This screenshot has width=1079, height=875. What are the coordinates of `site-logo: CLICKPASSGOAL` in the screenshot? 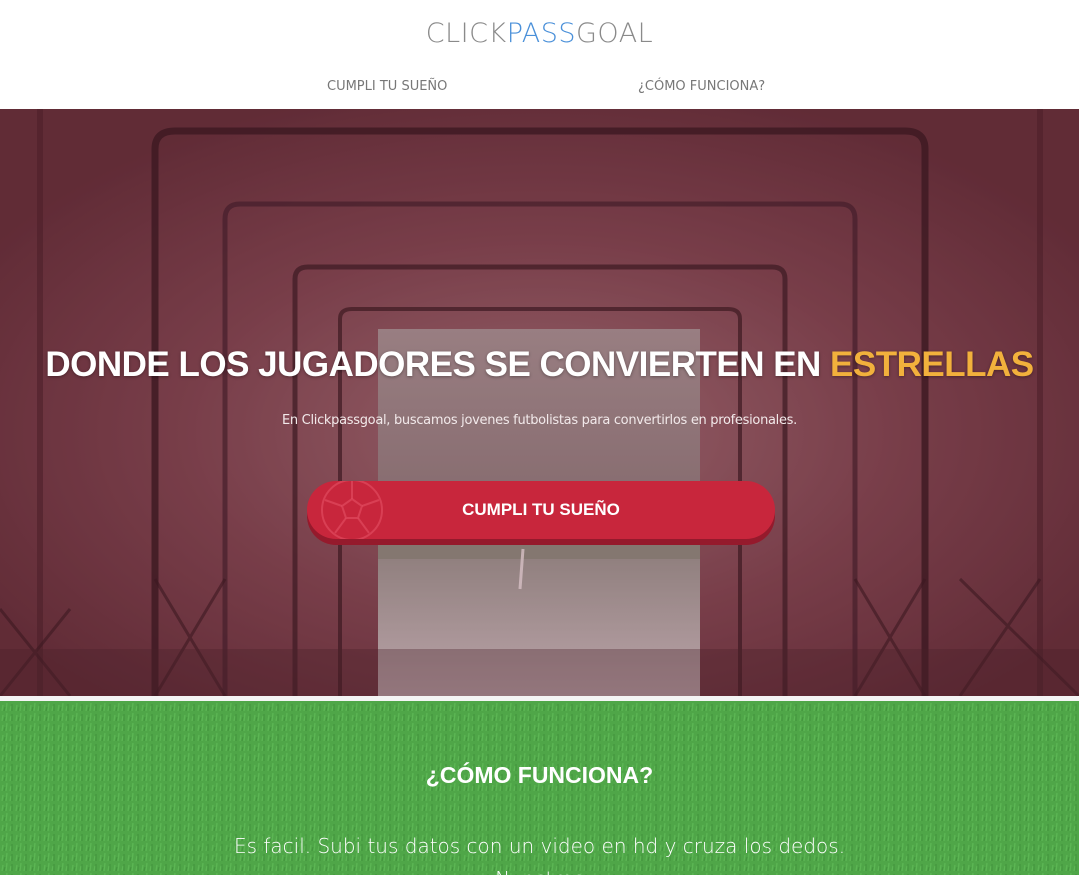 It's located at (539, 33).